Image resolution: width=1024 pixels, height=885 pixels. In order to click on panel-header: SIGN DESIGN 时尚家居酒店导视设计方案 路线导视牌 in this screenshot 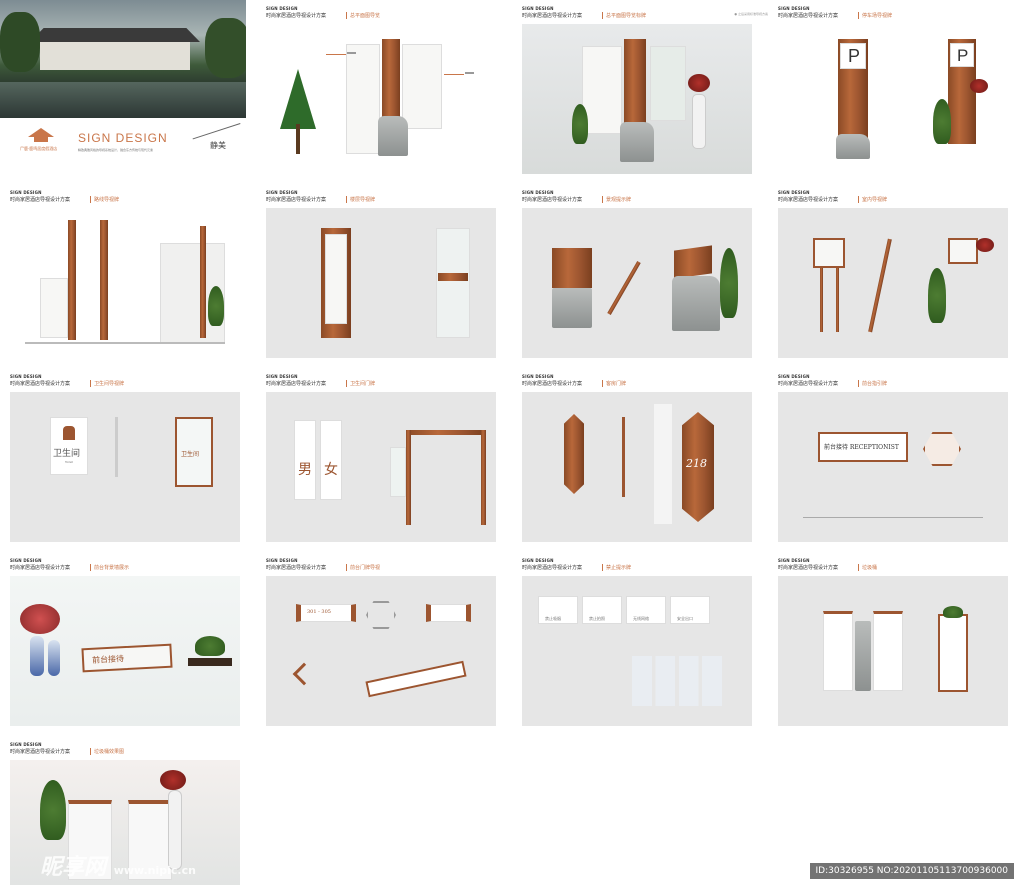, I will do `click(133, 198)`.